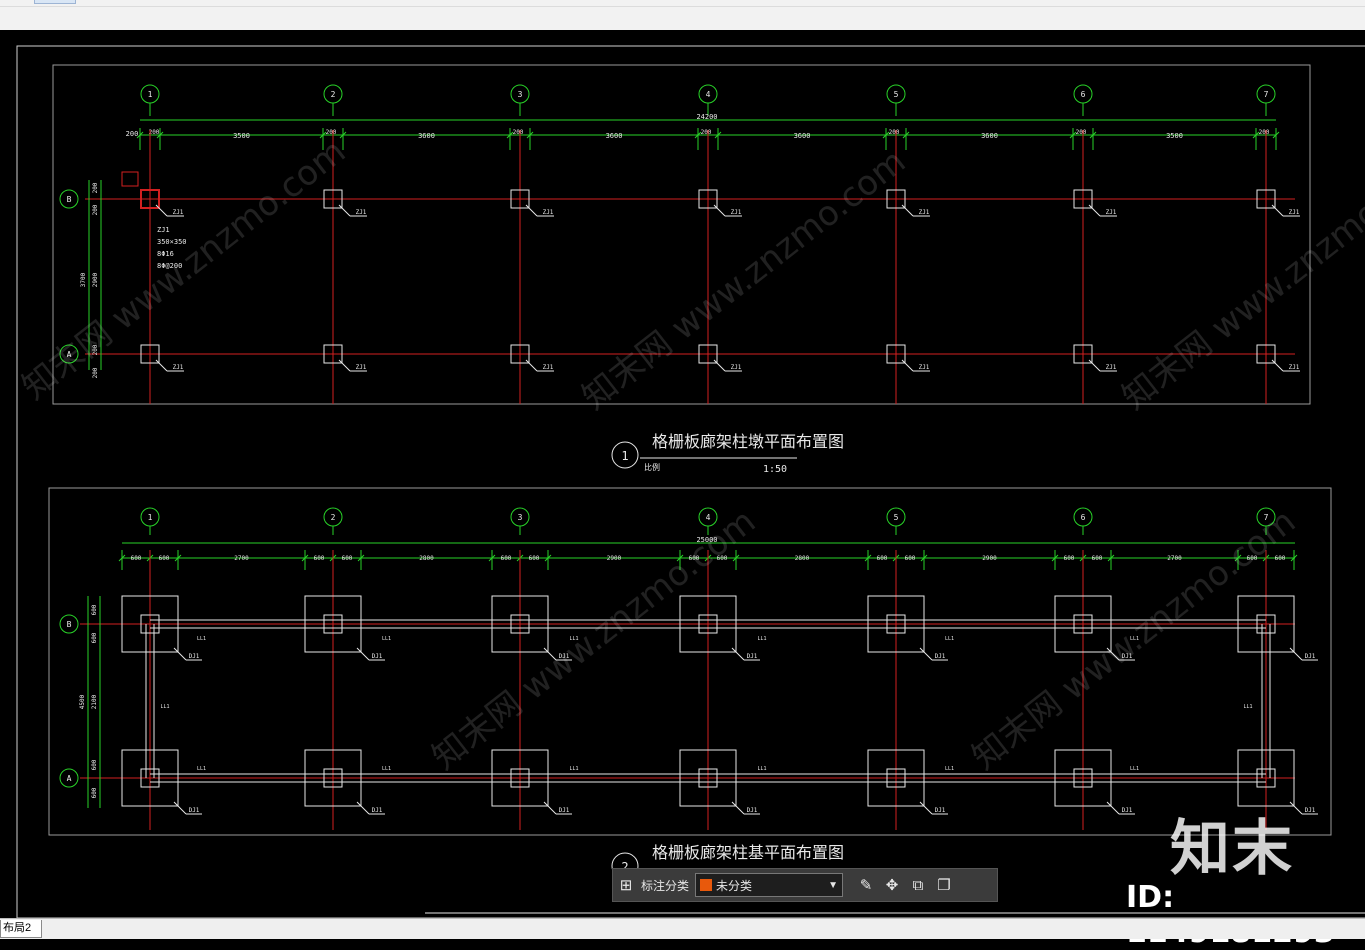  What do you see at coordinates (769, 885) in the screenshot?
I see `annotation-category-select: 未分类 ▼` at bounding box center [769, 885].